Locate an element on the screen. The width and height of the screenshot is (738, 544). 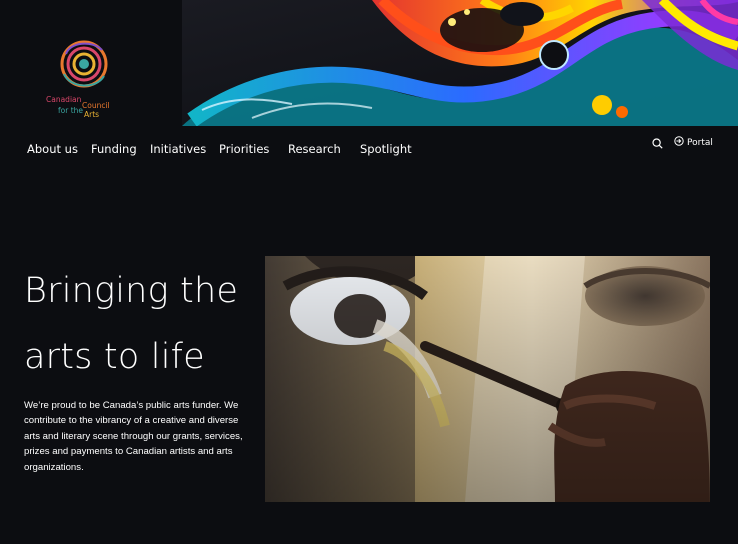
logo-word-arts: Arts is located at coordinates (92, 114).